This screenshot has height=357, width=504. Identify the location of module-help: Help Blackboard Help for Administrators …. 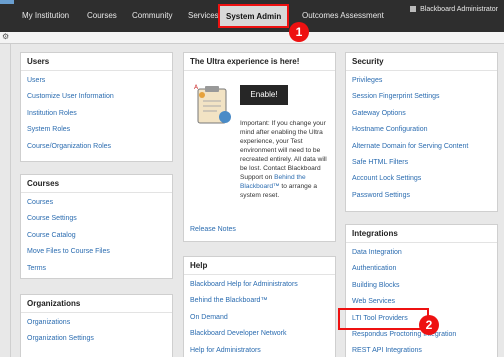
(259, 306).